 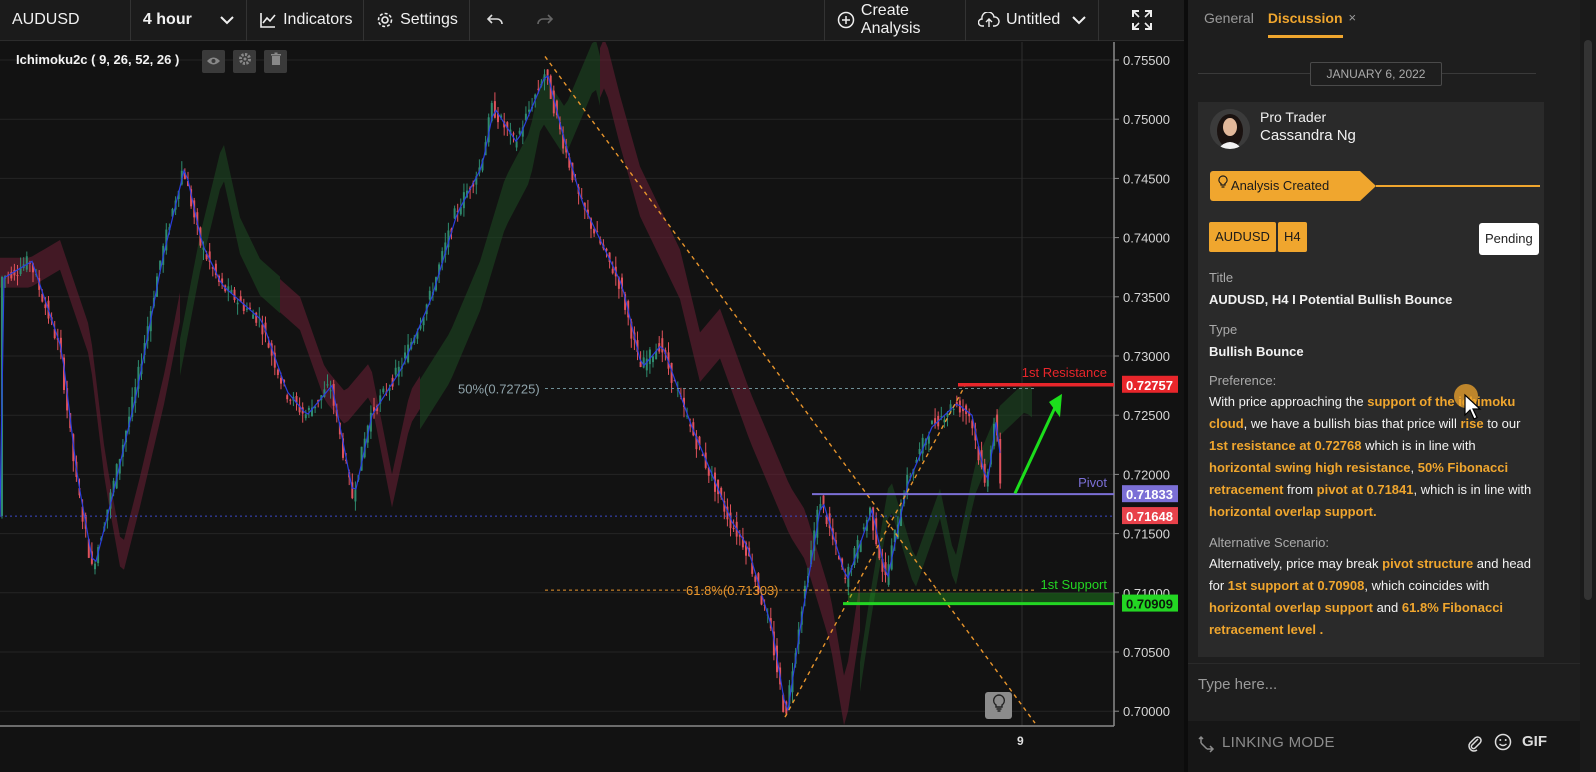 I want to click on indicator-settings-button, so click(x=244, y=61).